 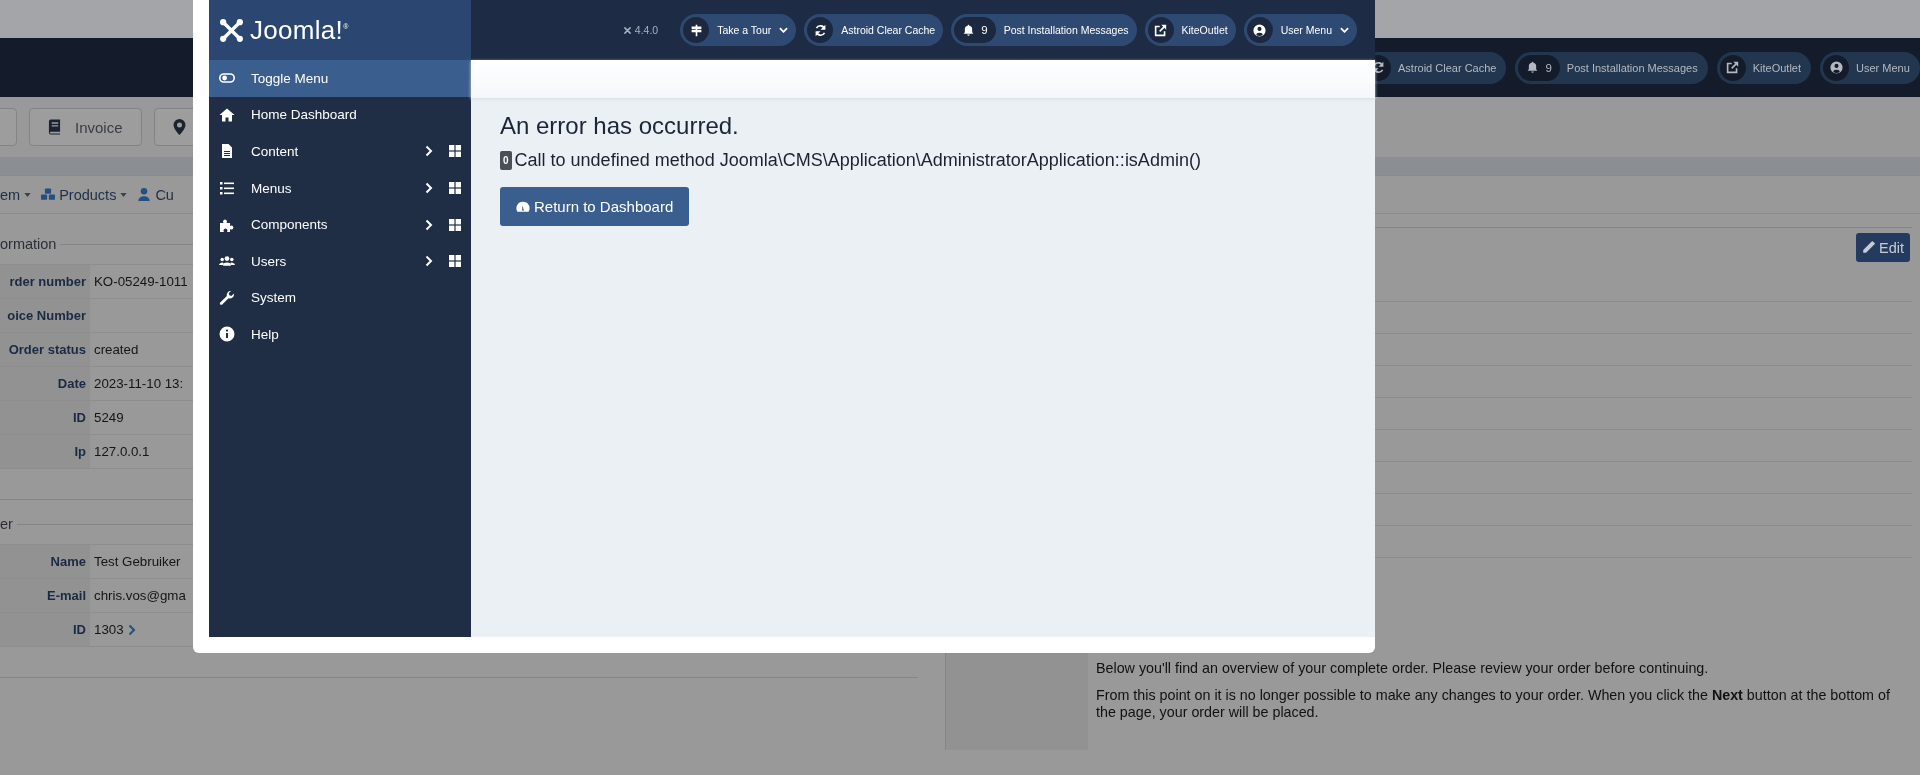 I want to click on sidebar-item: Toggle Menu, so click(x=340, y=78).